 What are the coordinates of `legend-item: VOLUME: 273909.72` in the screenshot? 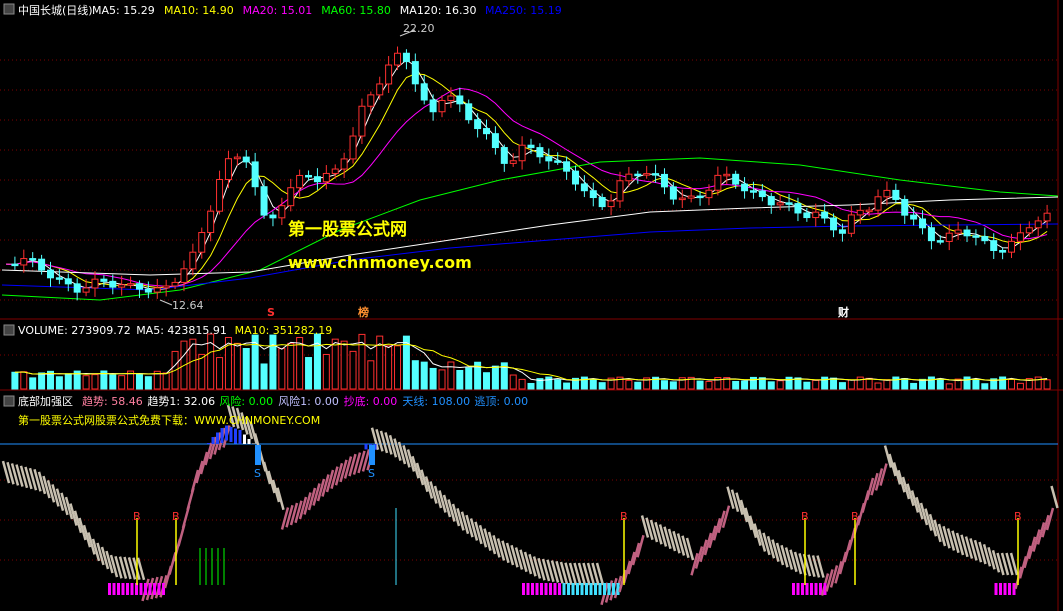 It's located at (74, 330).